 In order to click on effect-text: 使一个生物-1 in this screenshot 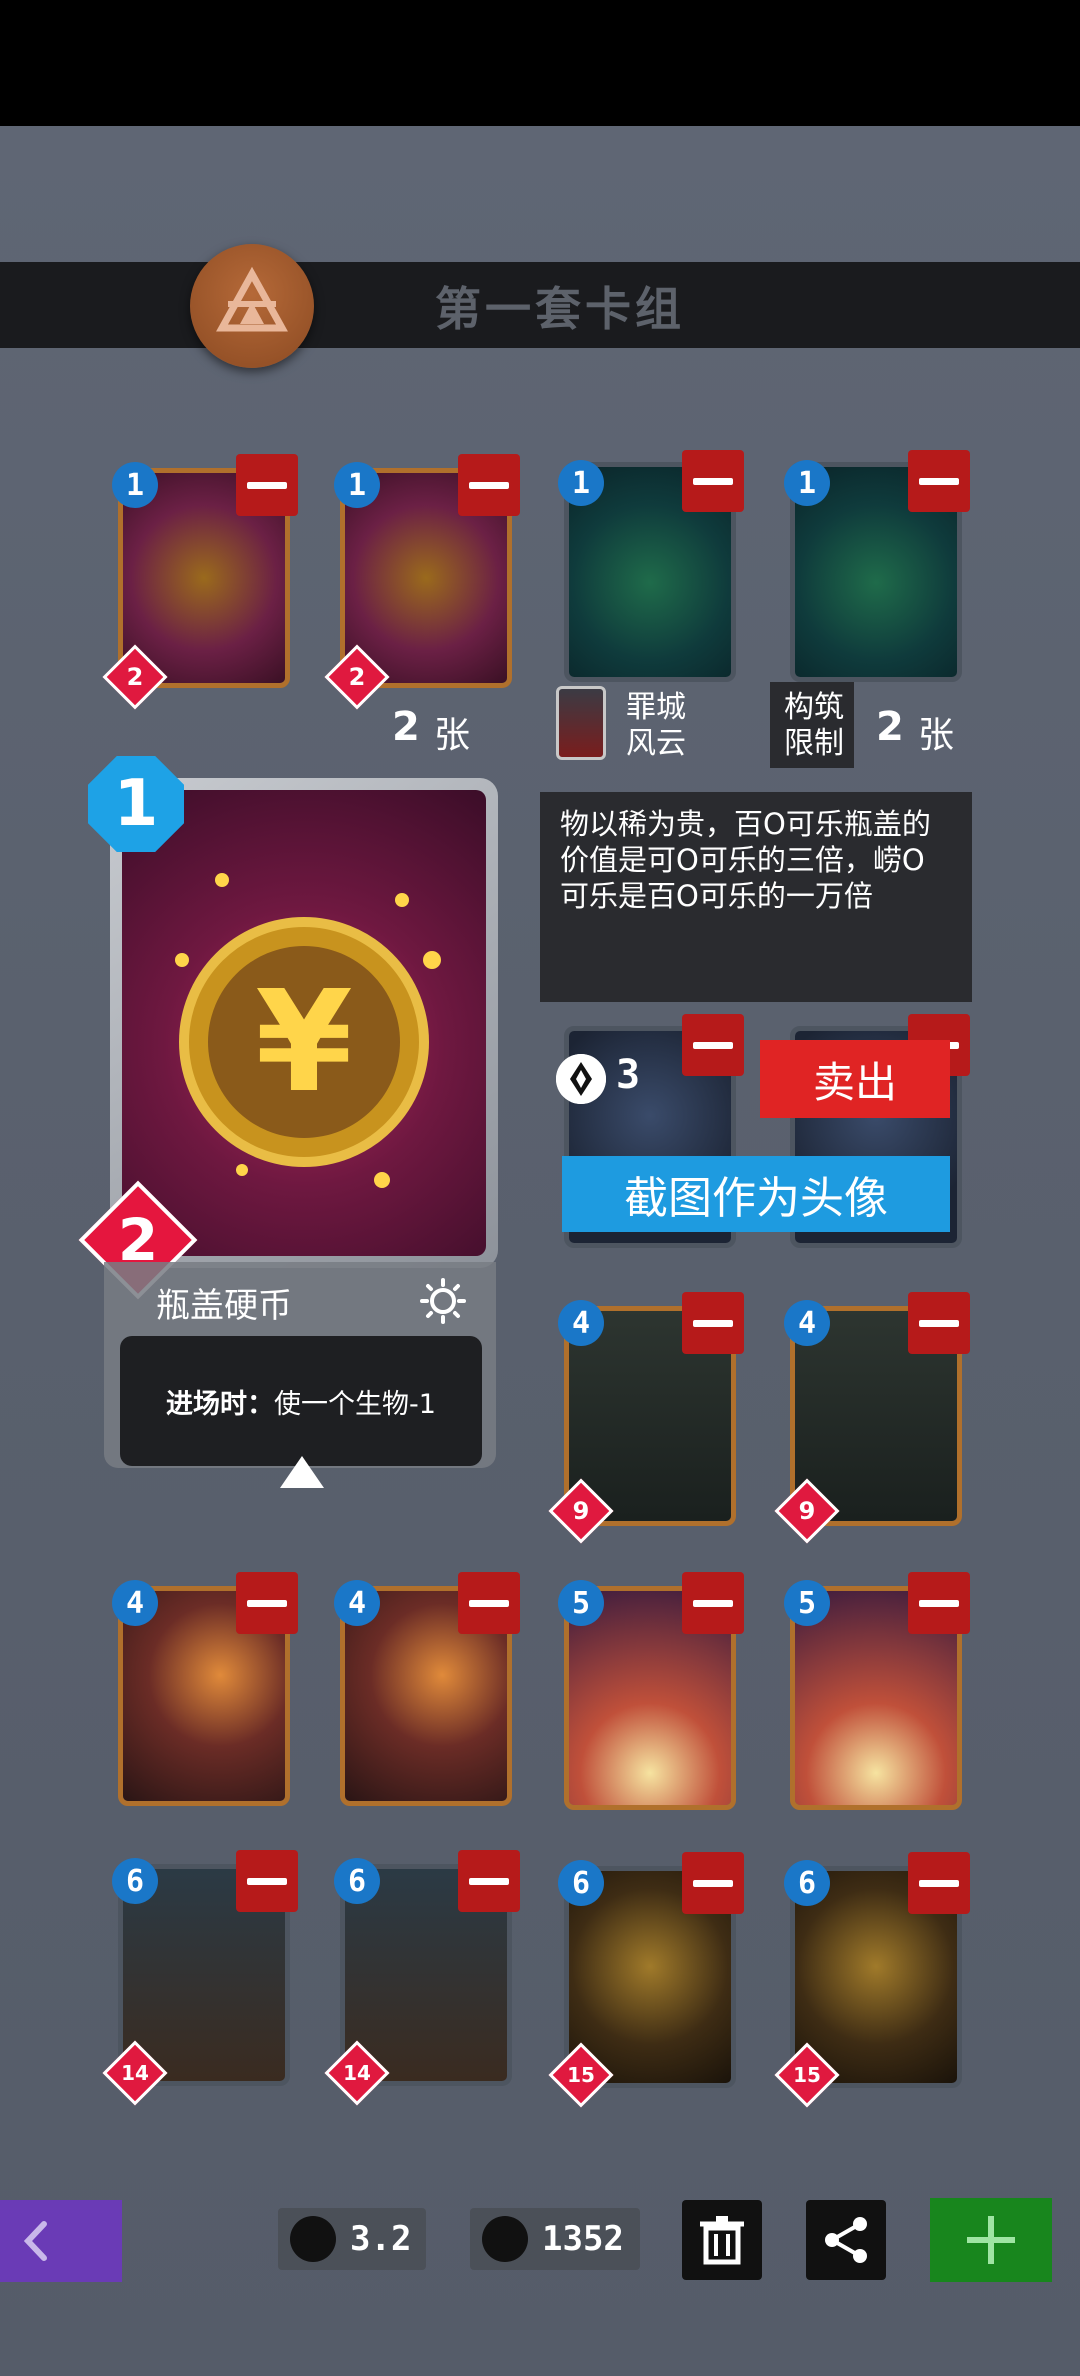, I will do `click(355, 1404)`.